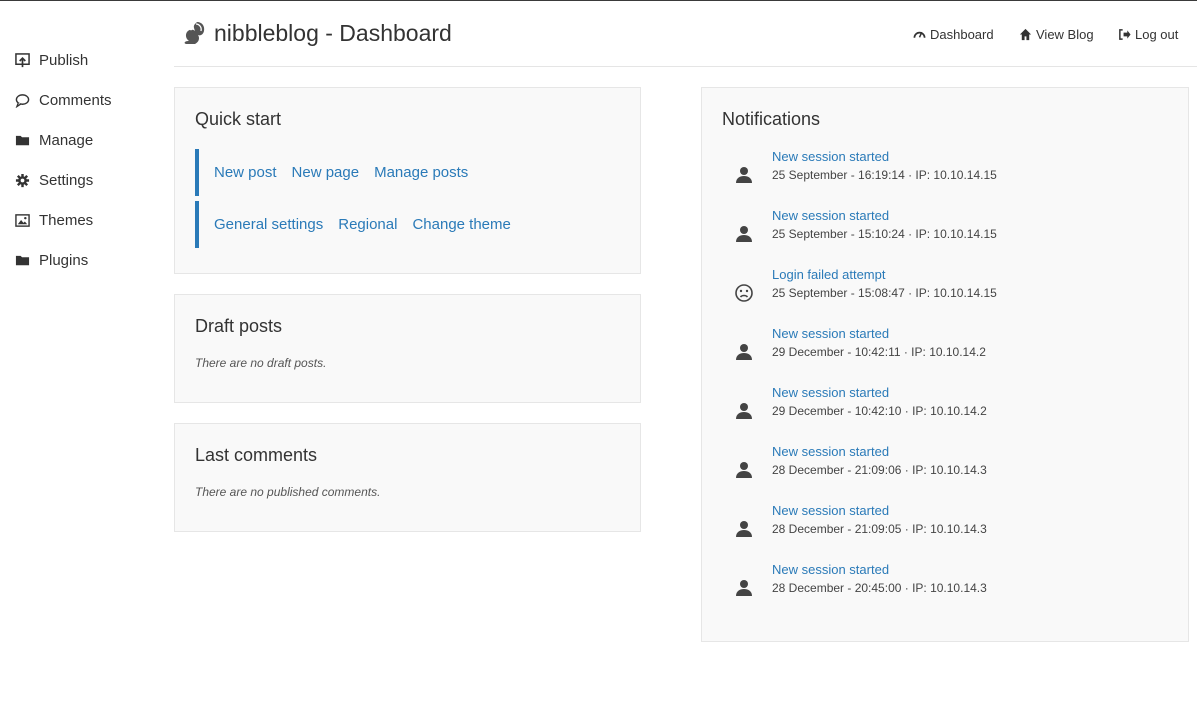 This screenshot has width=1197, height=707. I want to click on notification-detail: 28 December - 21:09:06 · IP: 10.10.14.3, so click(879, 470).